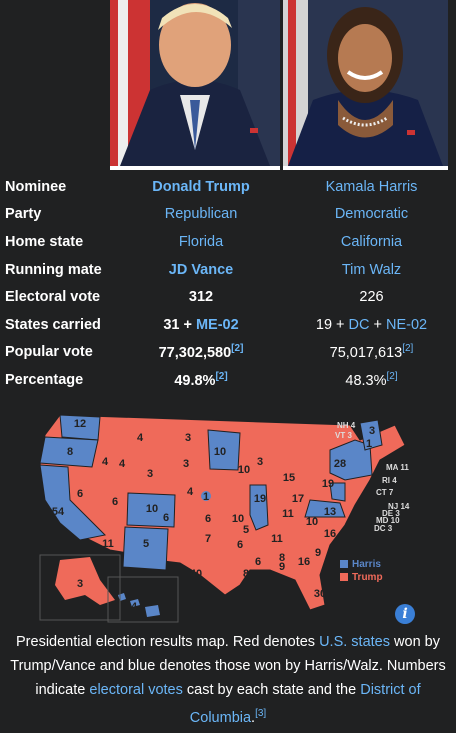 Image resolution: width=456 pixels, height=733 pixels. What do you see at coordinates (195, 353) in the screenshot?
I see `trump-popular-vote-value: 77,302,580` at bounding box center [195, 353].